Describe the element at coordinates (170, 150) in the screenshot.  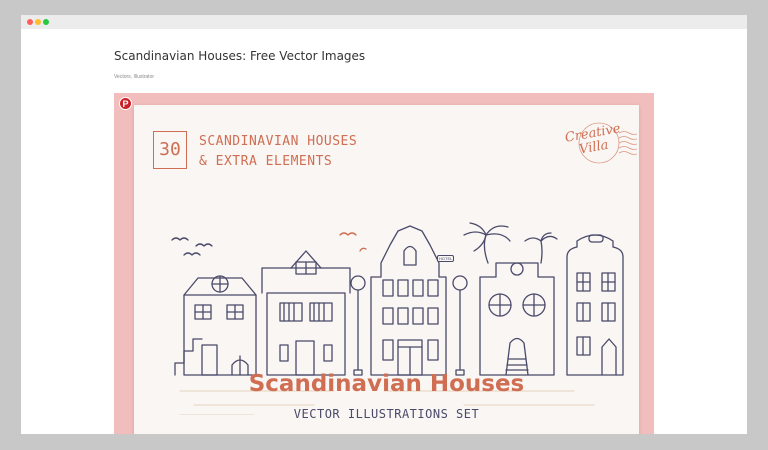
I see `count-badge: 30` at that location.